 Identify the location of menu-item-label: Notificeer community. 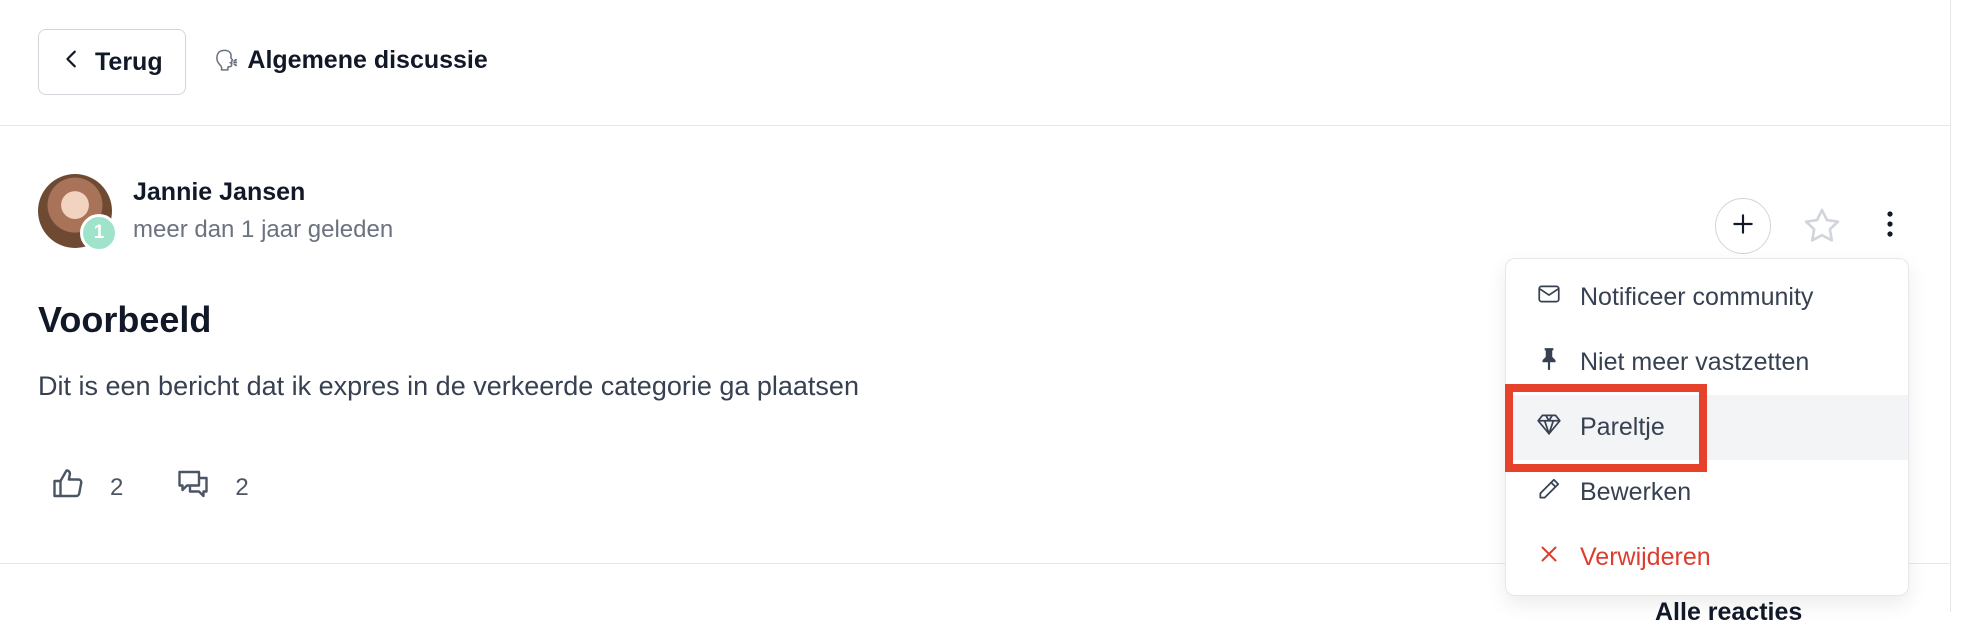
(1697, 297).